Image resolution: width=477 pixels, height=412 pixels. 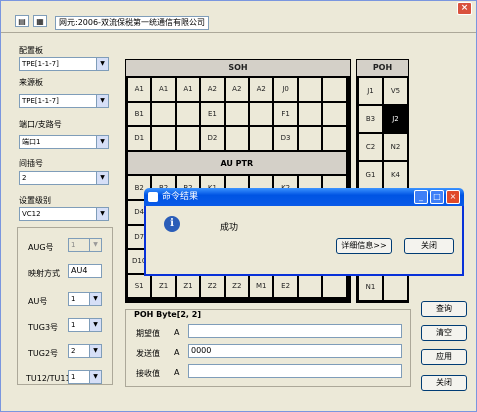 I want to click on soh-cell: M1, so click(x=261, y=286).